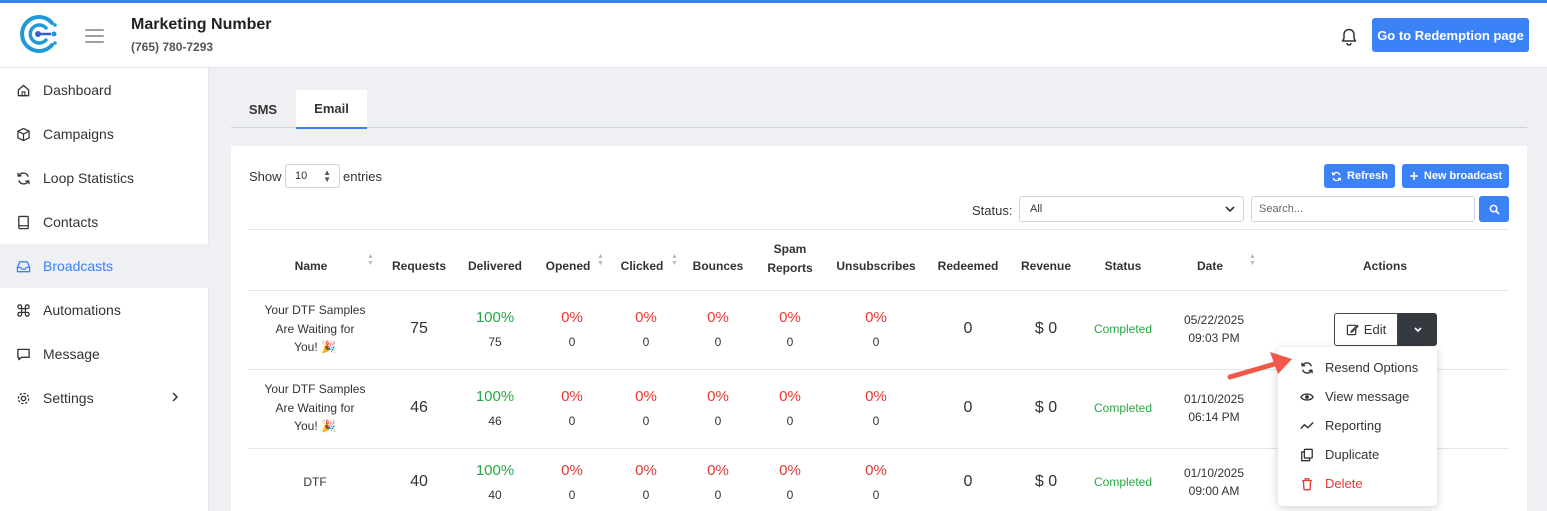  What do you see at coordinates (1357, 396) in the screenshot?
I see `menu-item-view-message: View message` at bounding box center [1357, 396].